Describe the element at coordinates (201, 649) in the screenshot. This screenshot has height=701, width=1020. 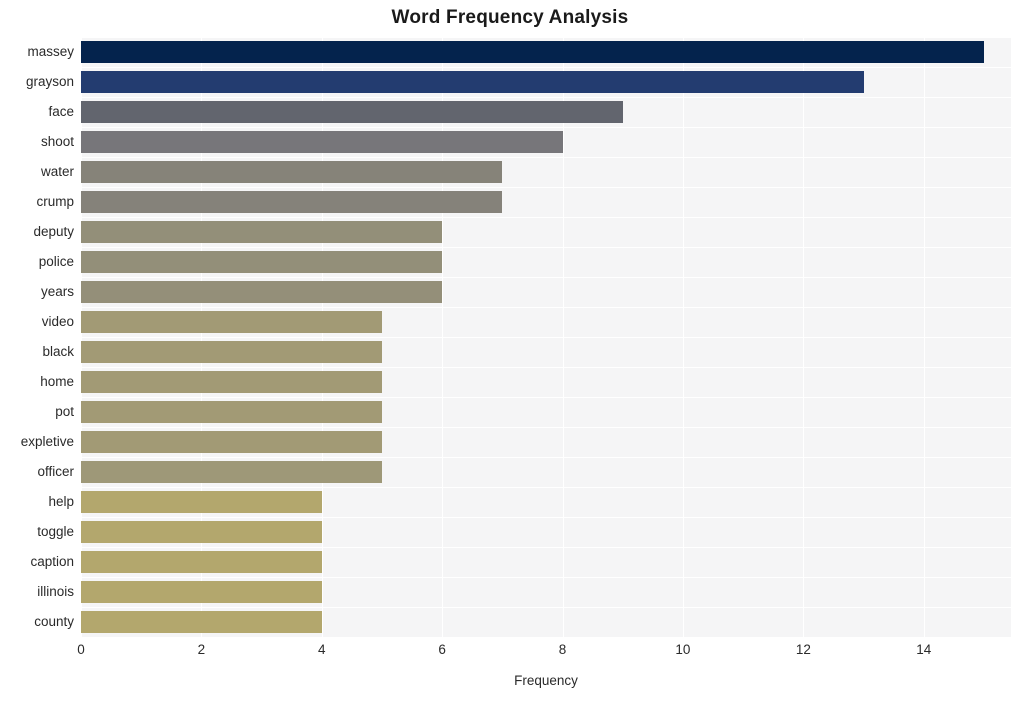
I see `x-tick-label: 2` at that location.